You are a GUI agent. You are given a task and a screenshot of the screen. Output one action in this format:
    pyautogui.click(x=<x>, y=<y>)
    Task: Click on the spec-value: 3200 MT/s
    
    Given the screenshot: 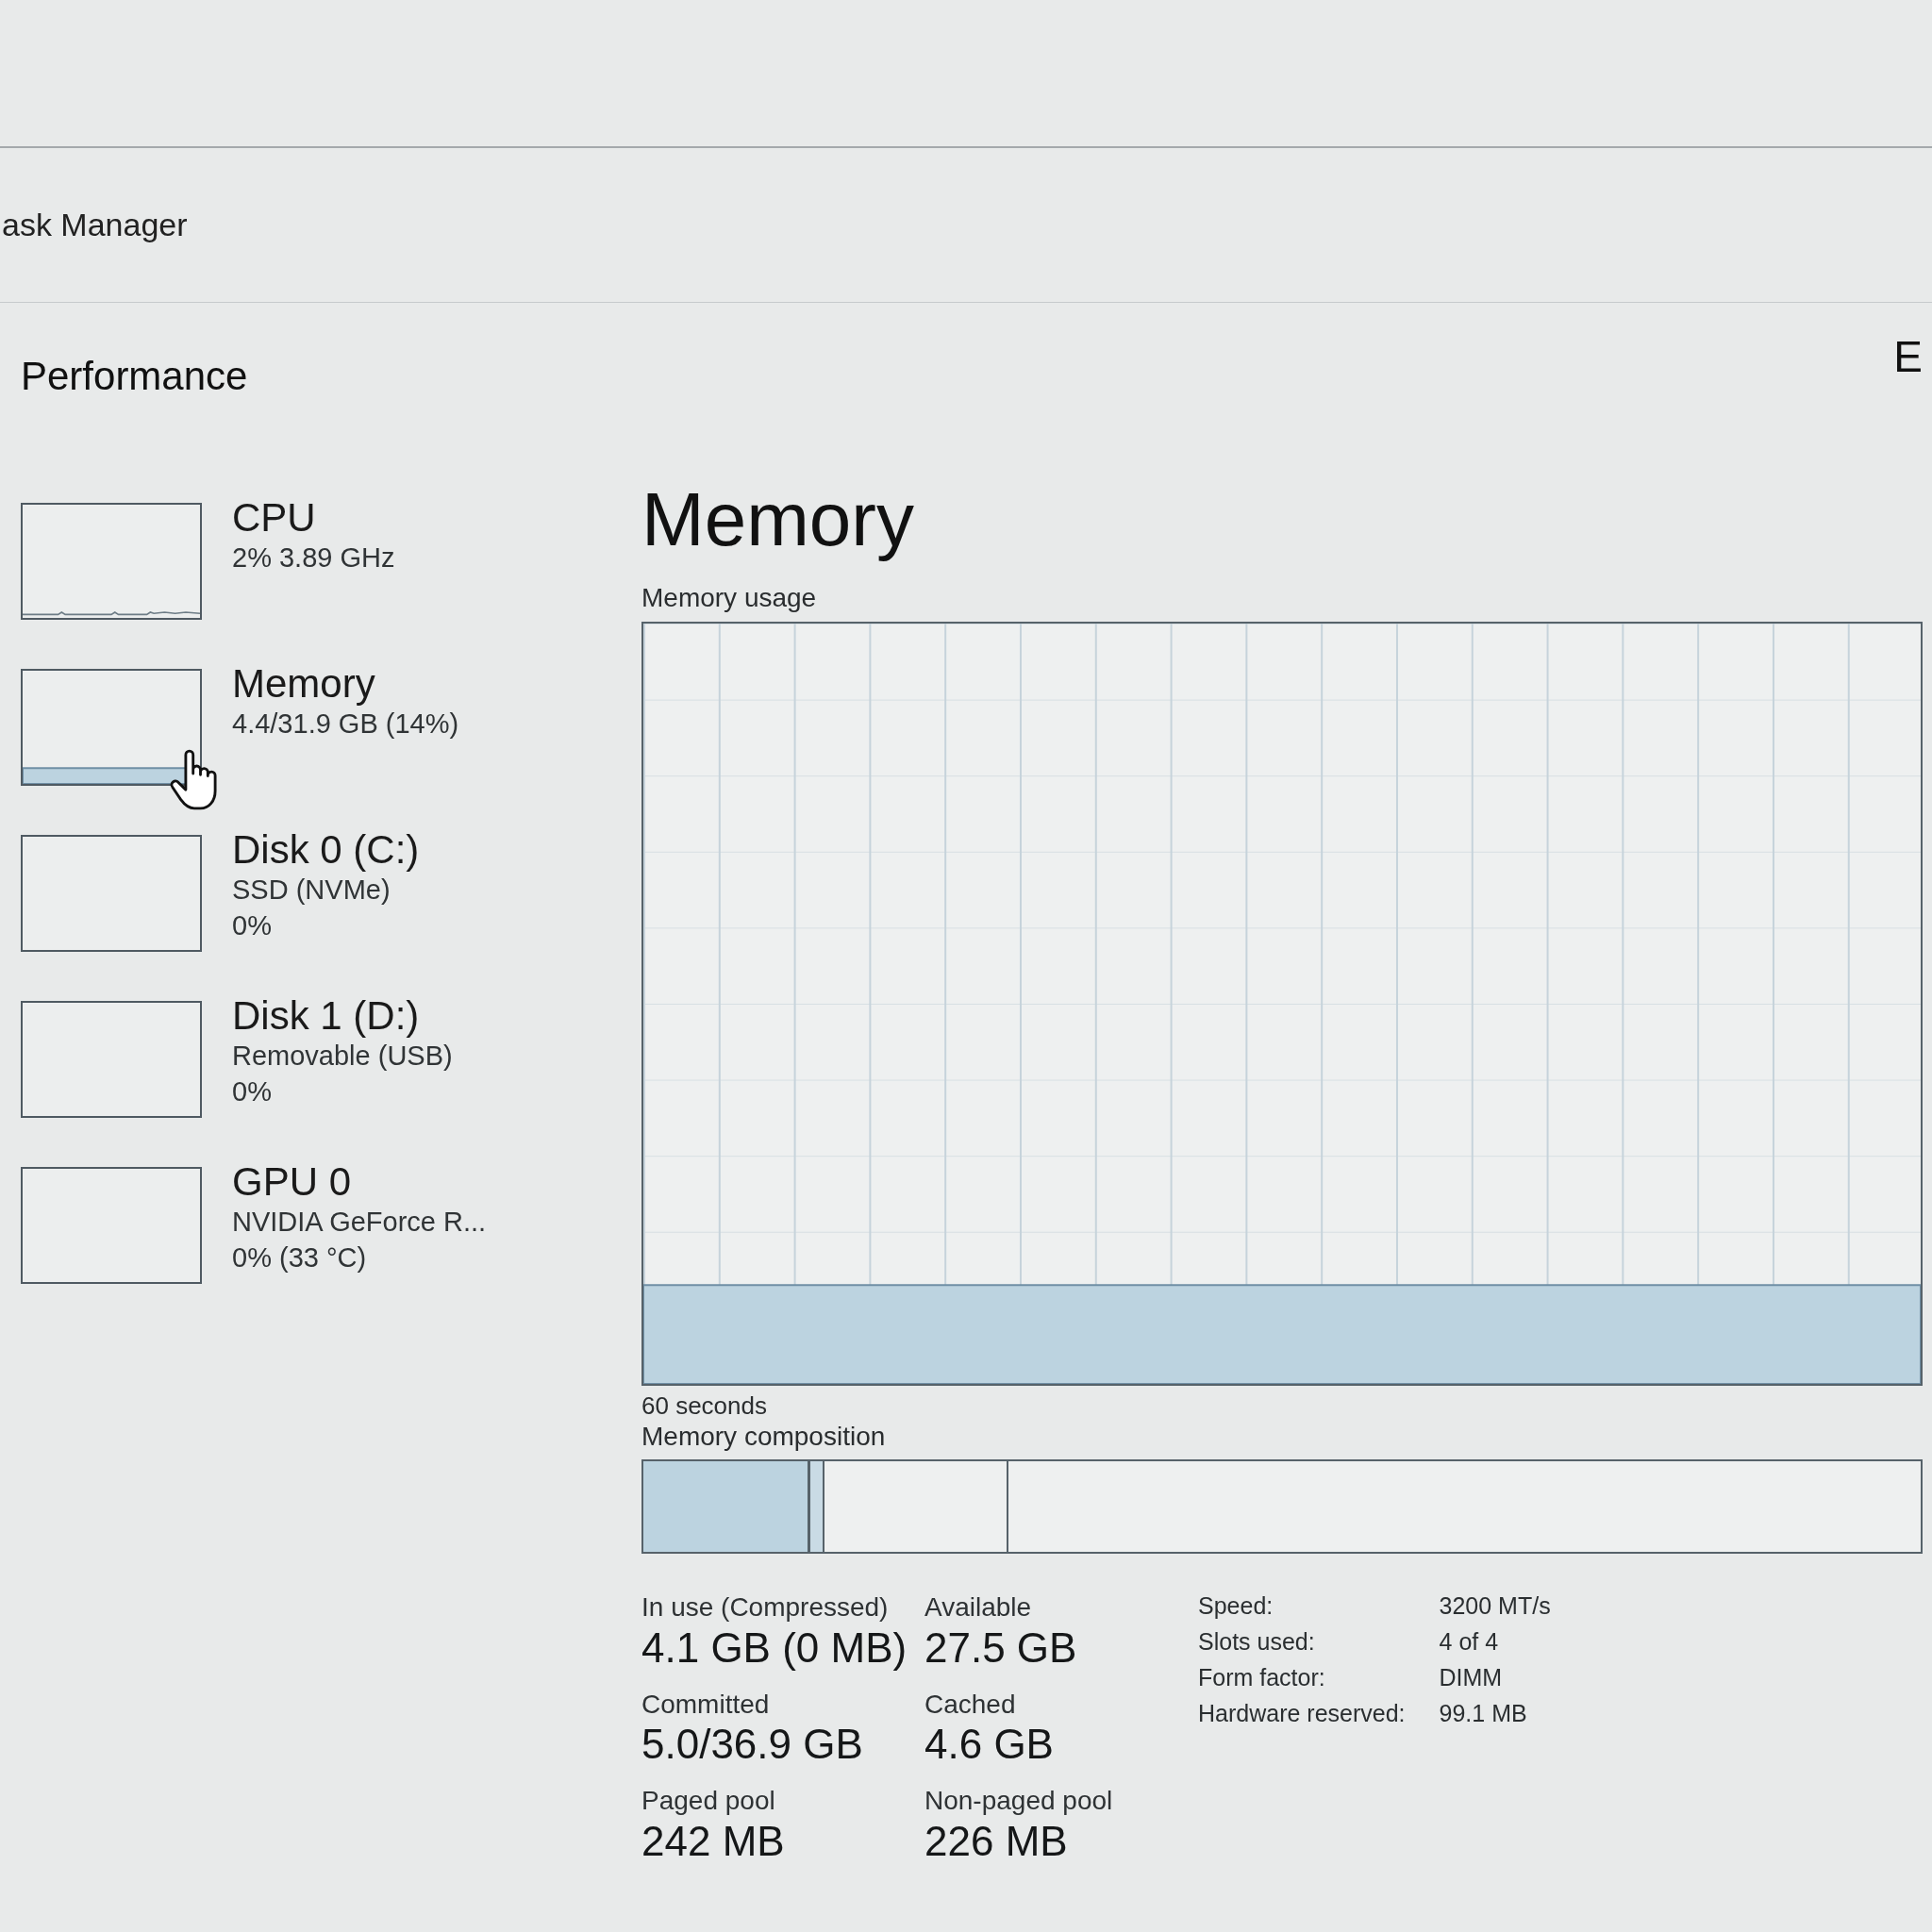 What is the action you would take?
    pyautogui.click(x=1495, y=1606)
    